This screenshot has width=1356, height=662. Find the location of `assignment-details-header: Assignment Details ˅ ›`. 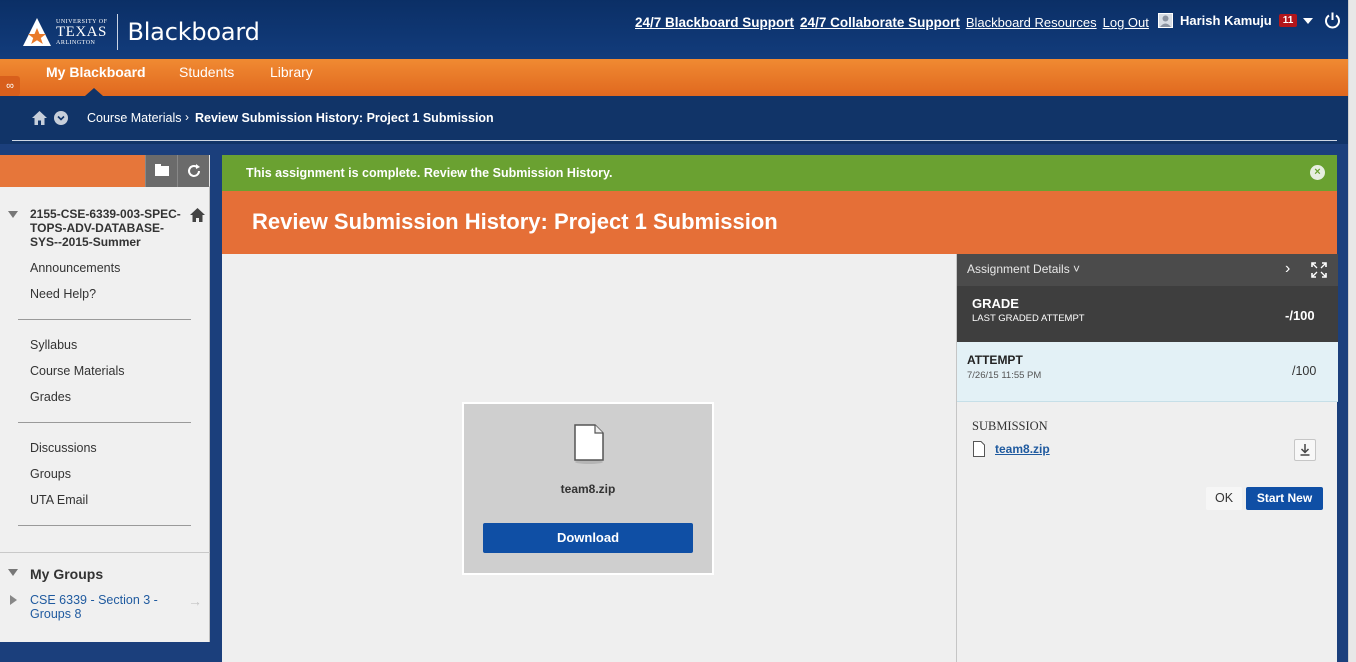

assignment-details-header: Assignment Details ˅ › is located at coordinates (1147, 270).